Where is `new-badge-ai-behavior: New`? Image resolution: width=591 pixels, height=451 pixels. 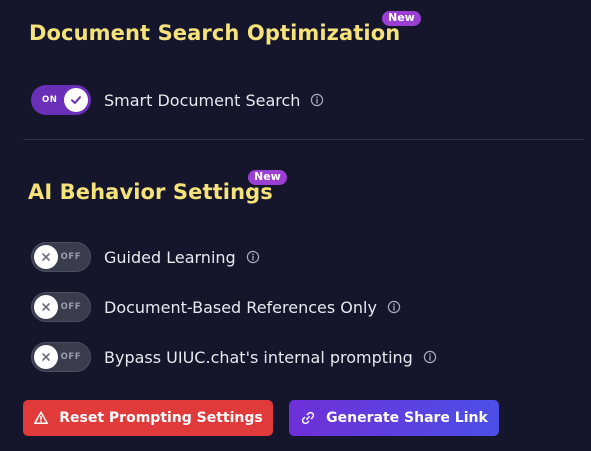
new-badge-ai-behavior: New is located at coordinates (267, 177).